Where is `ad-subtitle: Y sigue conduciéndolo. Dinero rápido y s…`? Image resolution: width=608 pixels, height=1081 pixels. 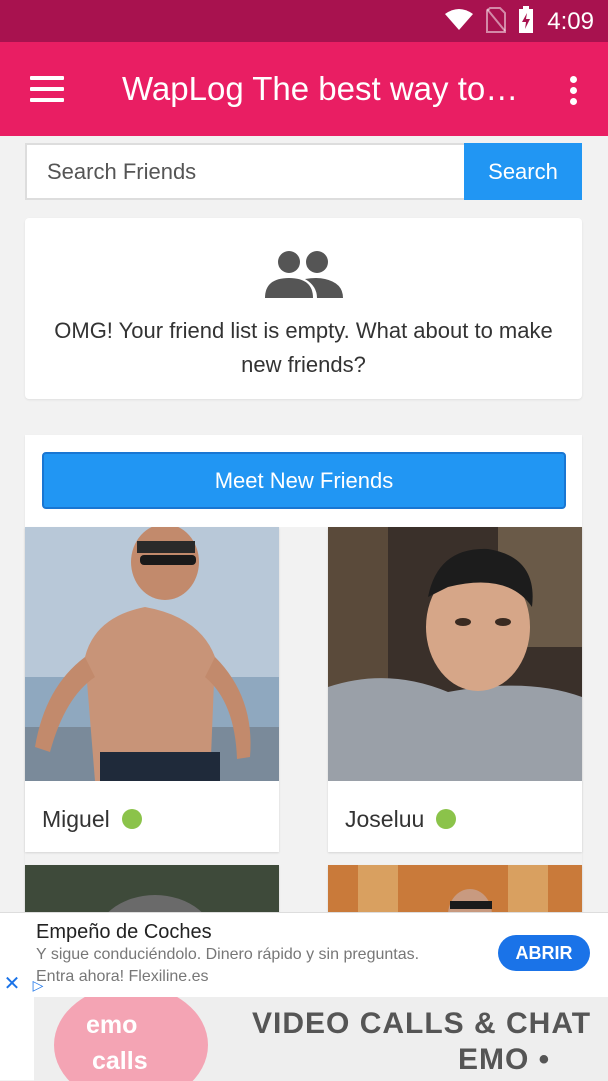
ad-subtitle: Y sigue conduciéndolo. Dinero rápido y s… is located at coordinates (228, 954).